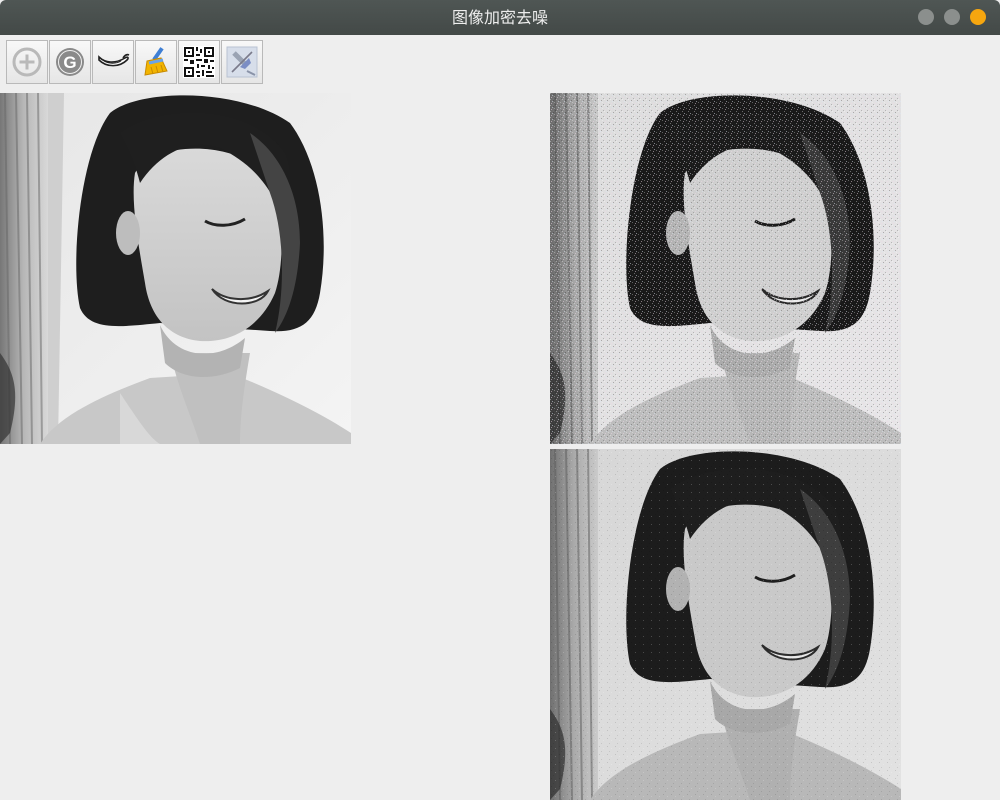 This screenshot has height=800, width=1000. I want to click on svg-text: G, so click(69, 62).